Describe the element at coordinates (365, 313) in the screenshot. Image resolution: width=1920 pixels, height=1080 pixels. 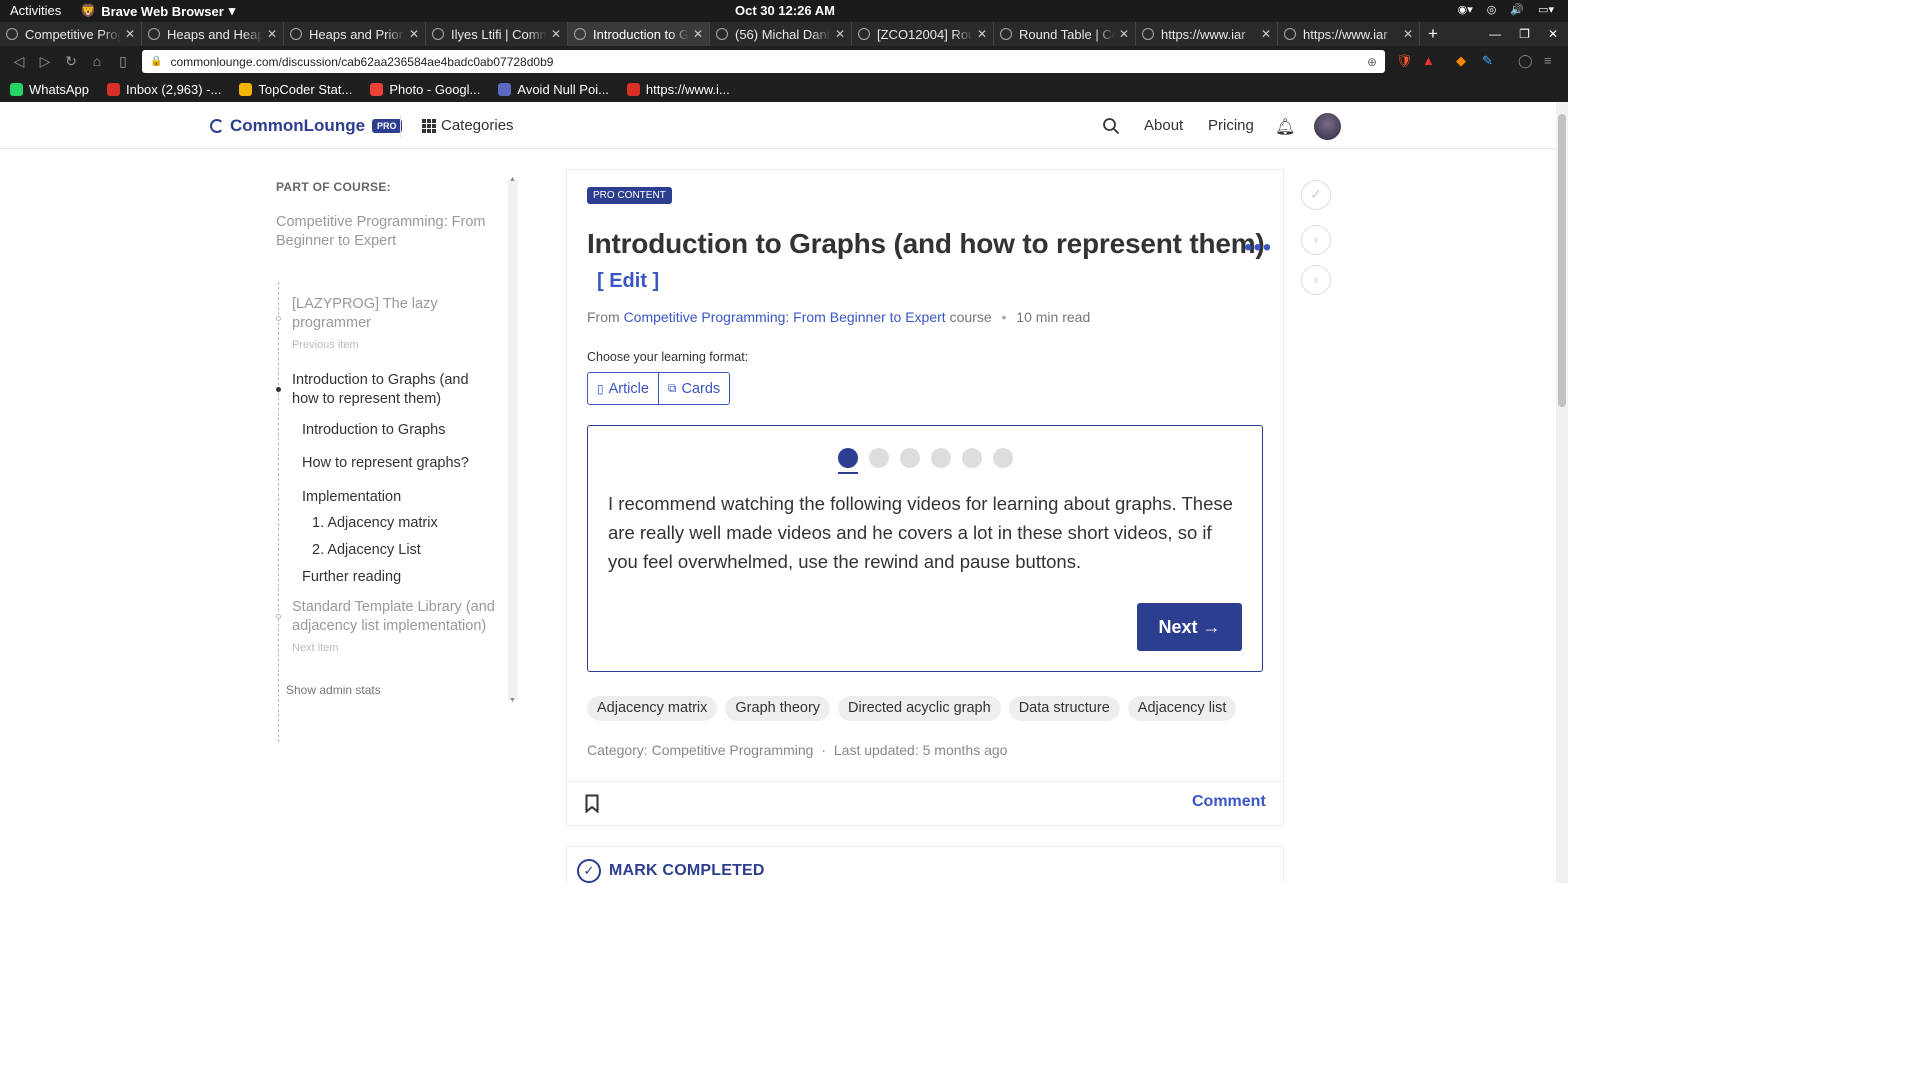
I see `prev-item-label: [LAZYPROG] The lazy programmer` at that location.